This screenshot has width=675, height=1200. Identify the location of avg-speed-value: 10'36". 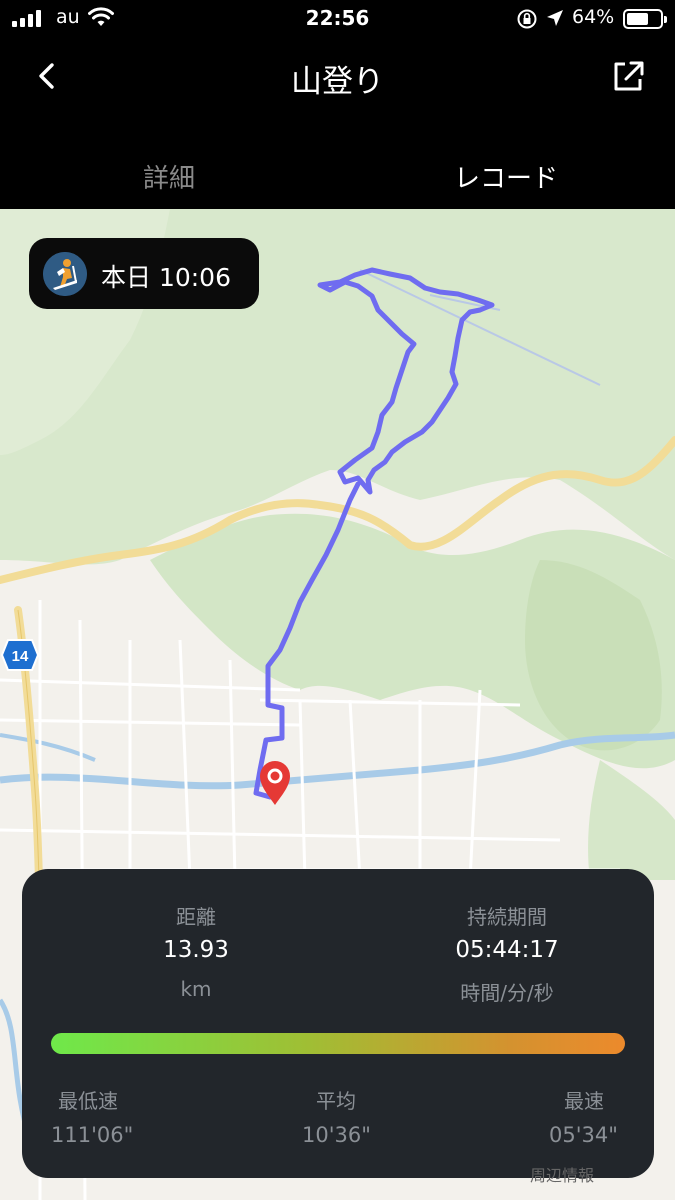
(336, 1135).